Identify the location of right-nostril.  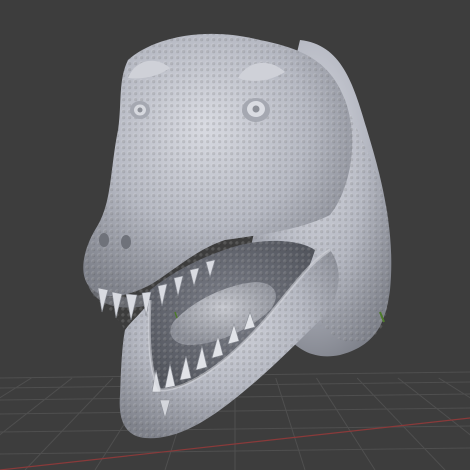
(126, 242).